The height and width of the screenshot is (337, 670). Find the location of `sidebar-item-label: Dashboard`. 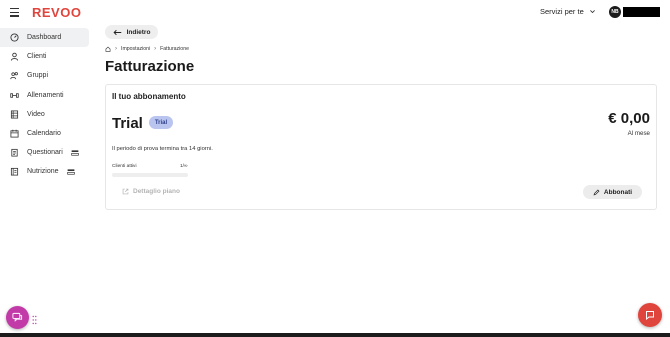

sidebar-item-label: Dashboard is located at coordinates (44, 38).